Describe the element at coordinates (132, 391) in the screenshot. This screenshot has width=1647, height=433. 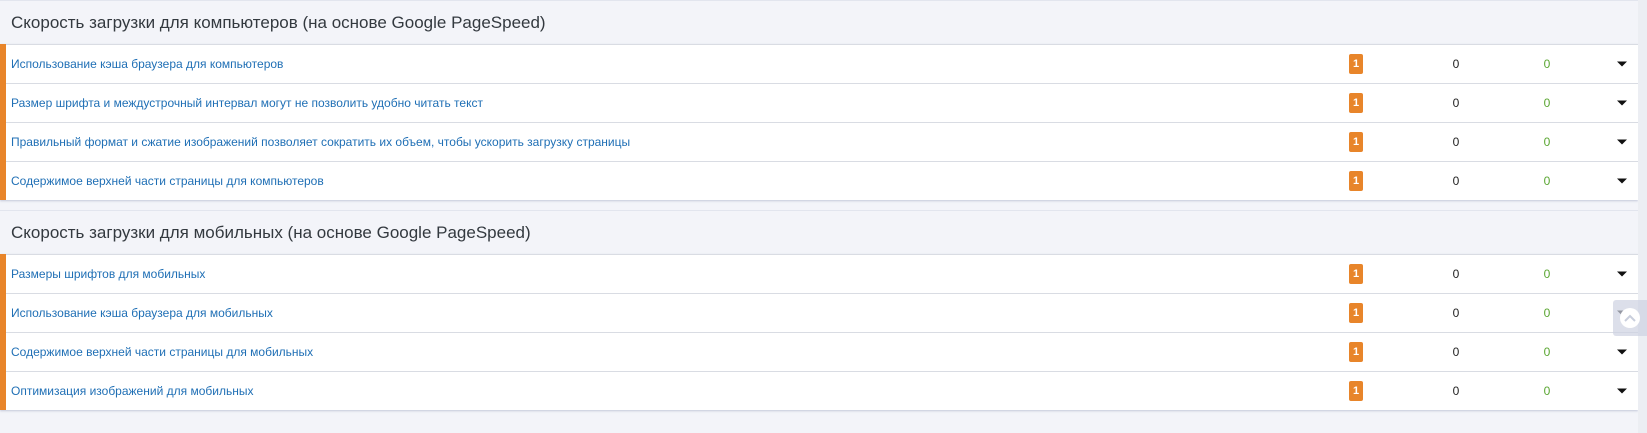
I see `issue-link: Оптимизация изображений для мобильных` at that location.